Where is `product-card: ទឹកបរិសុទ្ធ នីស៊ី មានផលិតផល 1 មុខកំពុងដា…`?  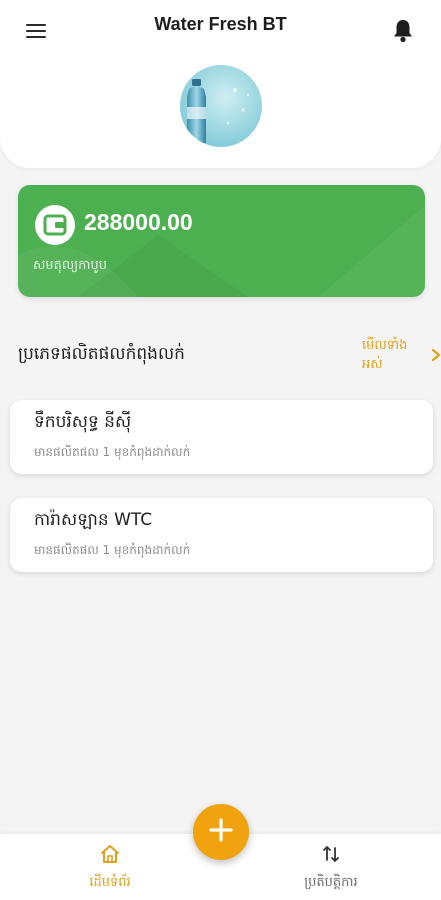
product-card: ទឹកបរិសុទ្ធ នីស៊ី មានផលិតផល 1 មុខកំពុងដា… is located at coordinates (221, 437).